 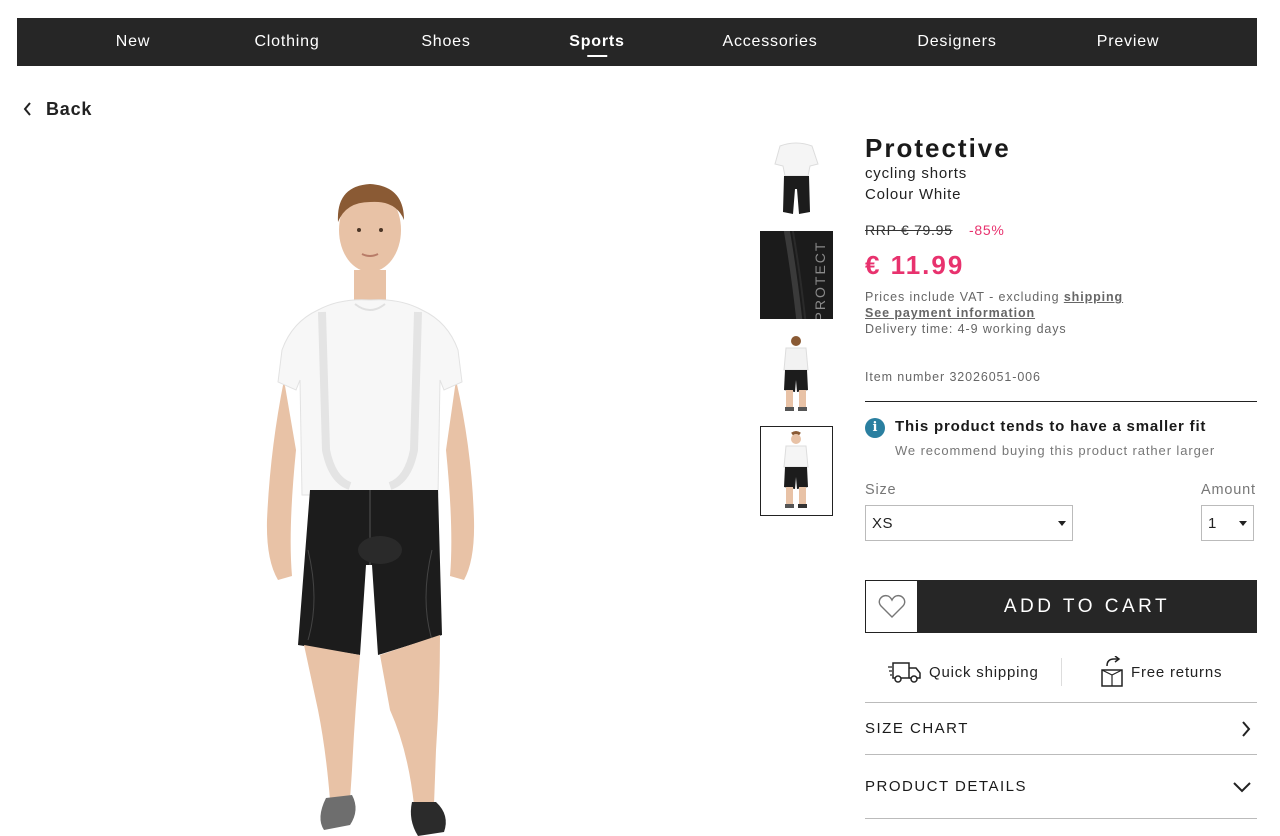 What do you see at coordinates (938, 148) in the screenshot?
I see `brand-name: Protective` at bounding box center [938, 148].